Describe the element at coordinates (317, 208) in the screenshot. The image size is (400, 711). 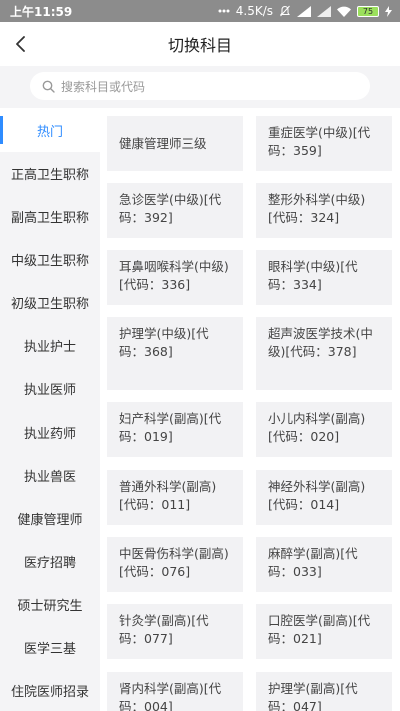
I see `subject-card-label: 整形外科学(中级)[代码：324]` at that location.